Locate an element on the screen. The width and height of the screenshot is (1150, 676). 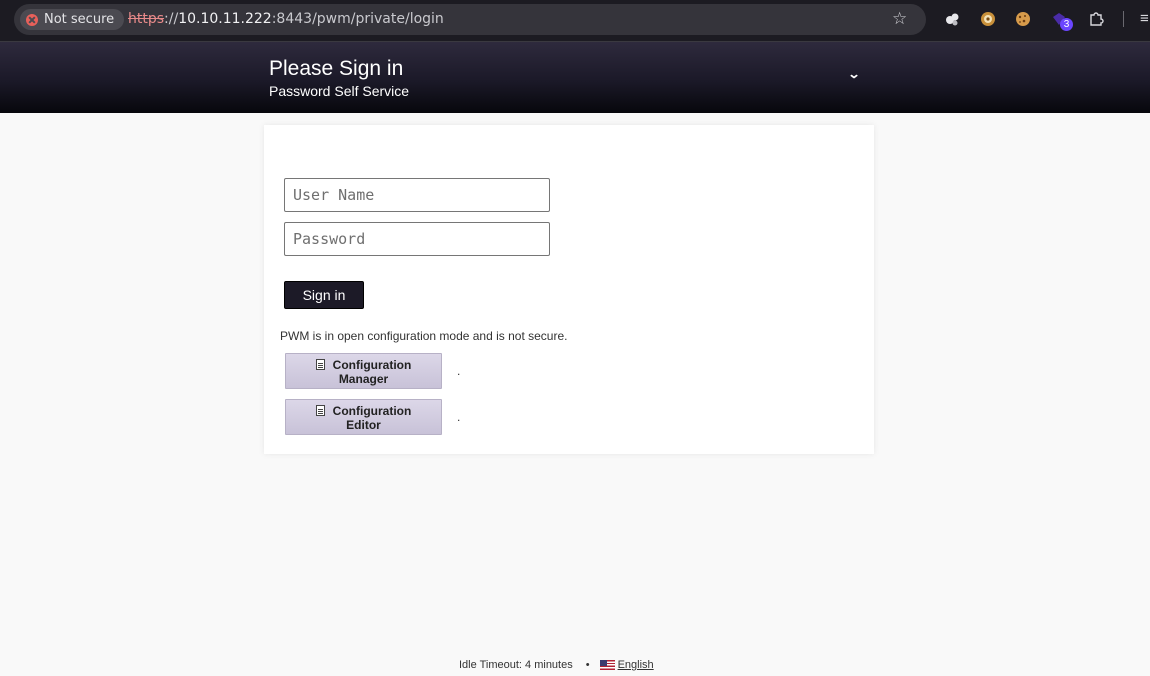
url-host: 10.10.11.222 is located at coordinates (225, 19).